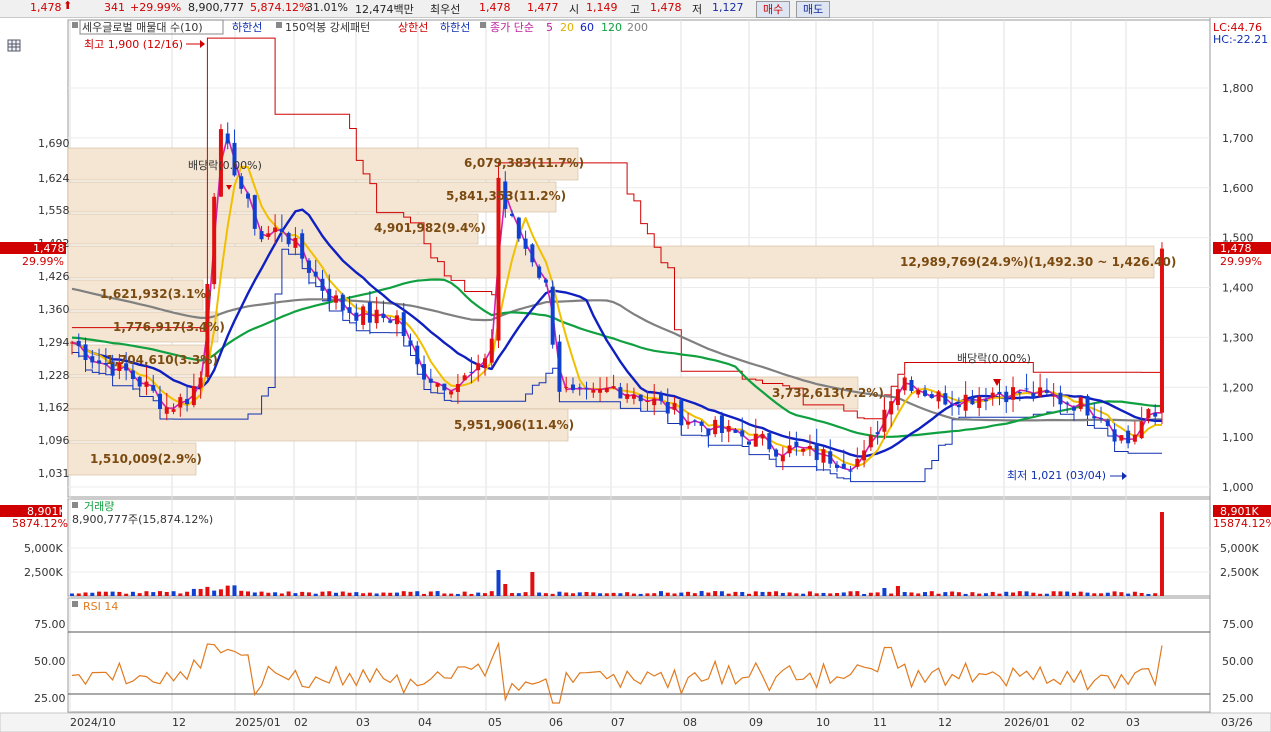 The height and width of the screenshot is (732, 1271). Describe the element at coordinates (54, 276) in the screenshot. I see `price-tick-left: 1,426` at that location.